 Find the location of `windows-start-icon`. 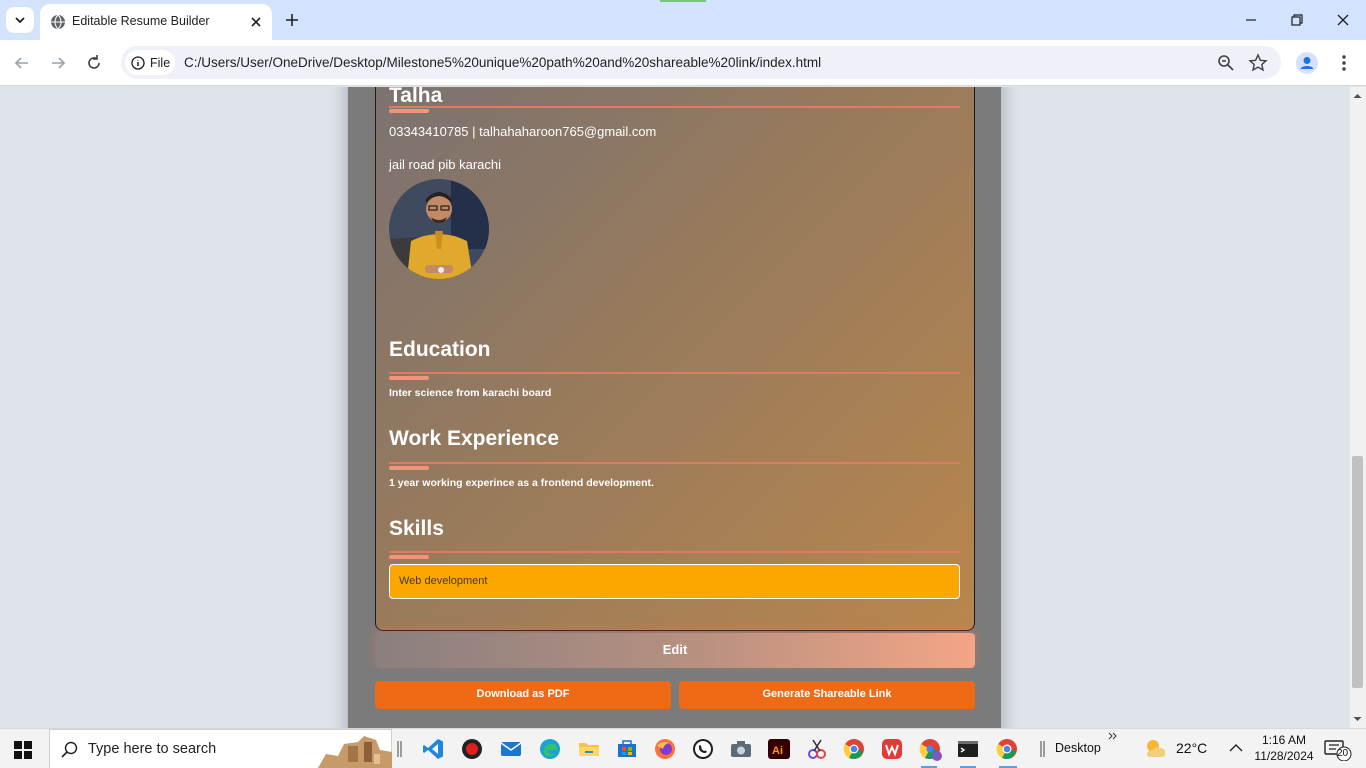

windows-start-icon is located at coordinates (23, 750).